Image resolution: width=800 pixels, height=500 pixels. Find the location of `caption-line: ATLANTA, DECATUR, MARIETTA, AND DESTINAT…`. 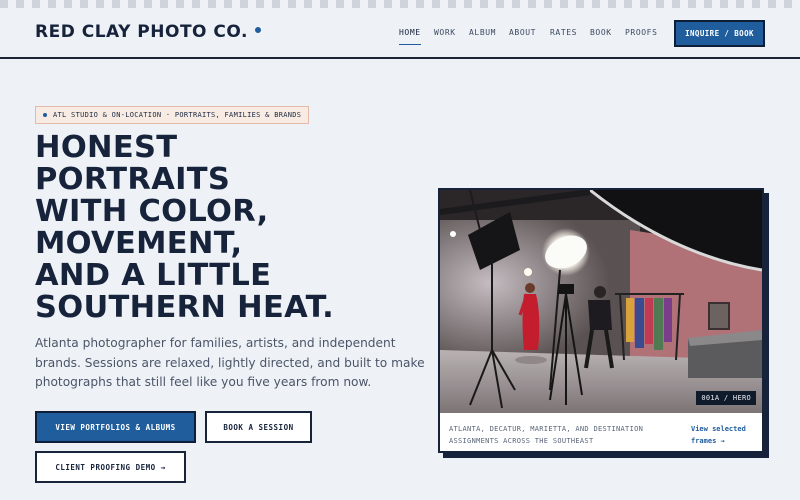

caption-line: ATLANTA, DECATUR, MARIETTA, AND DESTINAT… is located at coordinates (546, 429).